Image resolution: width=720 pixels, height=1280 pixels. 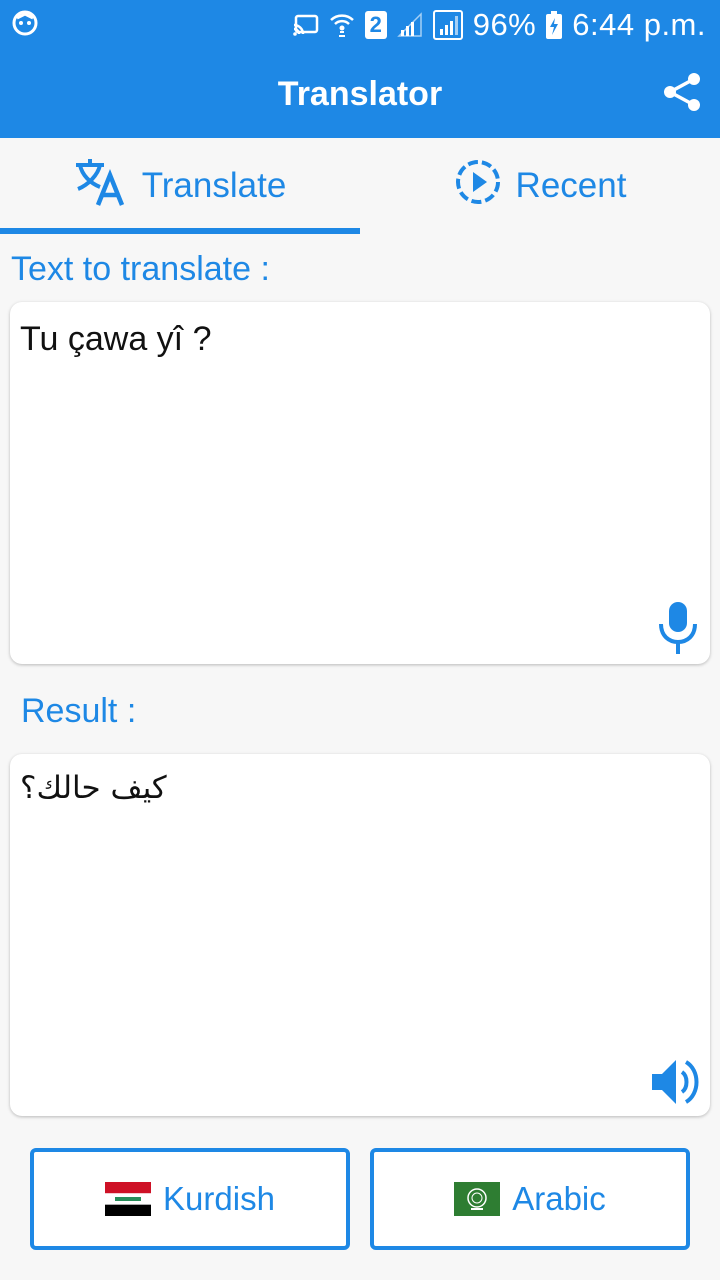 I want to click on target-language-label: Arabic, so click(x=559, y=1198).